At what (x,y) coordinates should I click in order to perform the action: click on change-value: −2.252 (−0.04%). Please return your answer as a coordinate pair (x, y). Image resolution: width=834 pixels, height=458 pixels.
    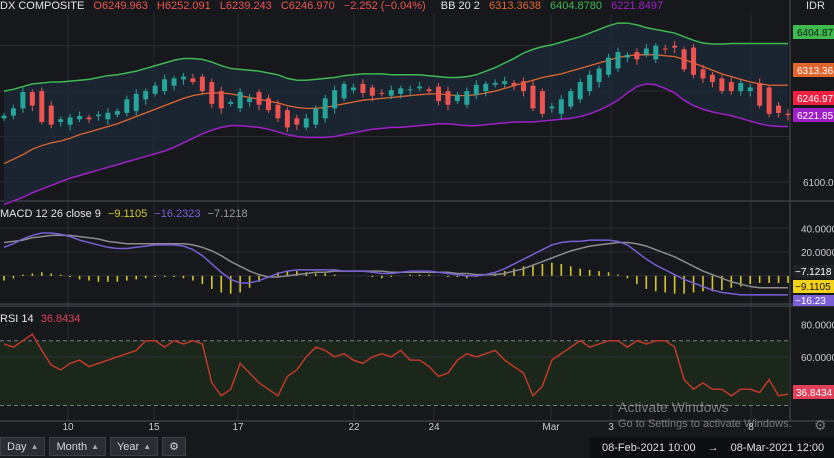
    Looking at the image, I should click on (384, 6).